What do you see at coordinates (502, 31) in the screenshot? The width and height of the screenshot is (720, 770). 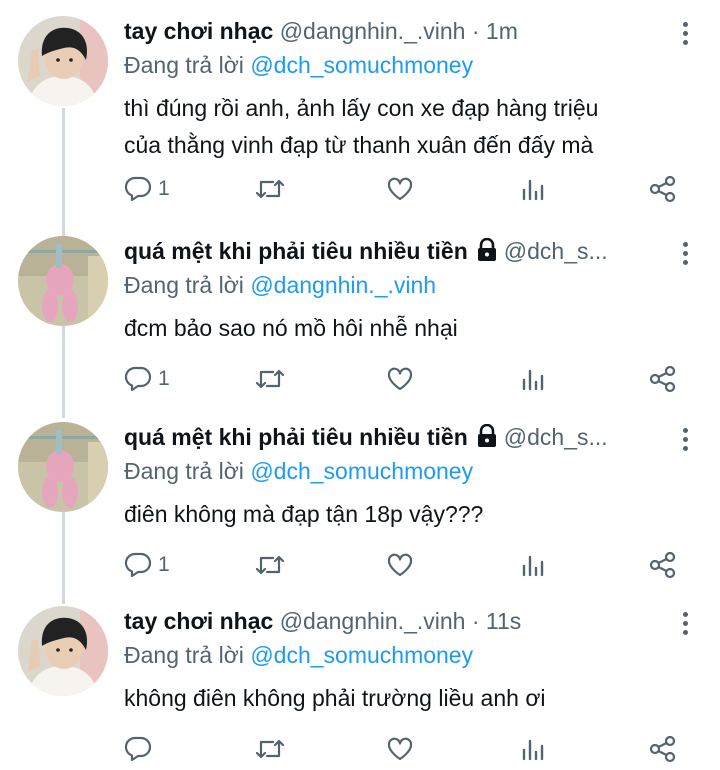 I see `timestamp: 1m` at bounding box center [502, 31].